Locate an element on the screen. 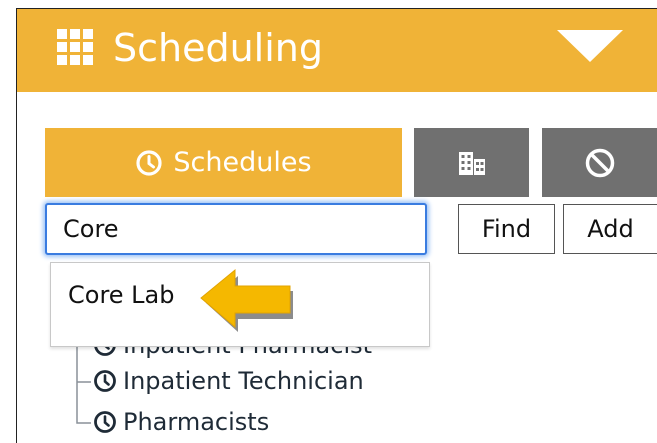 The image size is (657, 443). tree-item: Inpatient Technician is located at coordinates (228, 381).